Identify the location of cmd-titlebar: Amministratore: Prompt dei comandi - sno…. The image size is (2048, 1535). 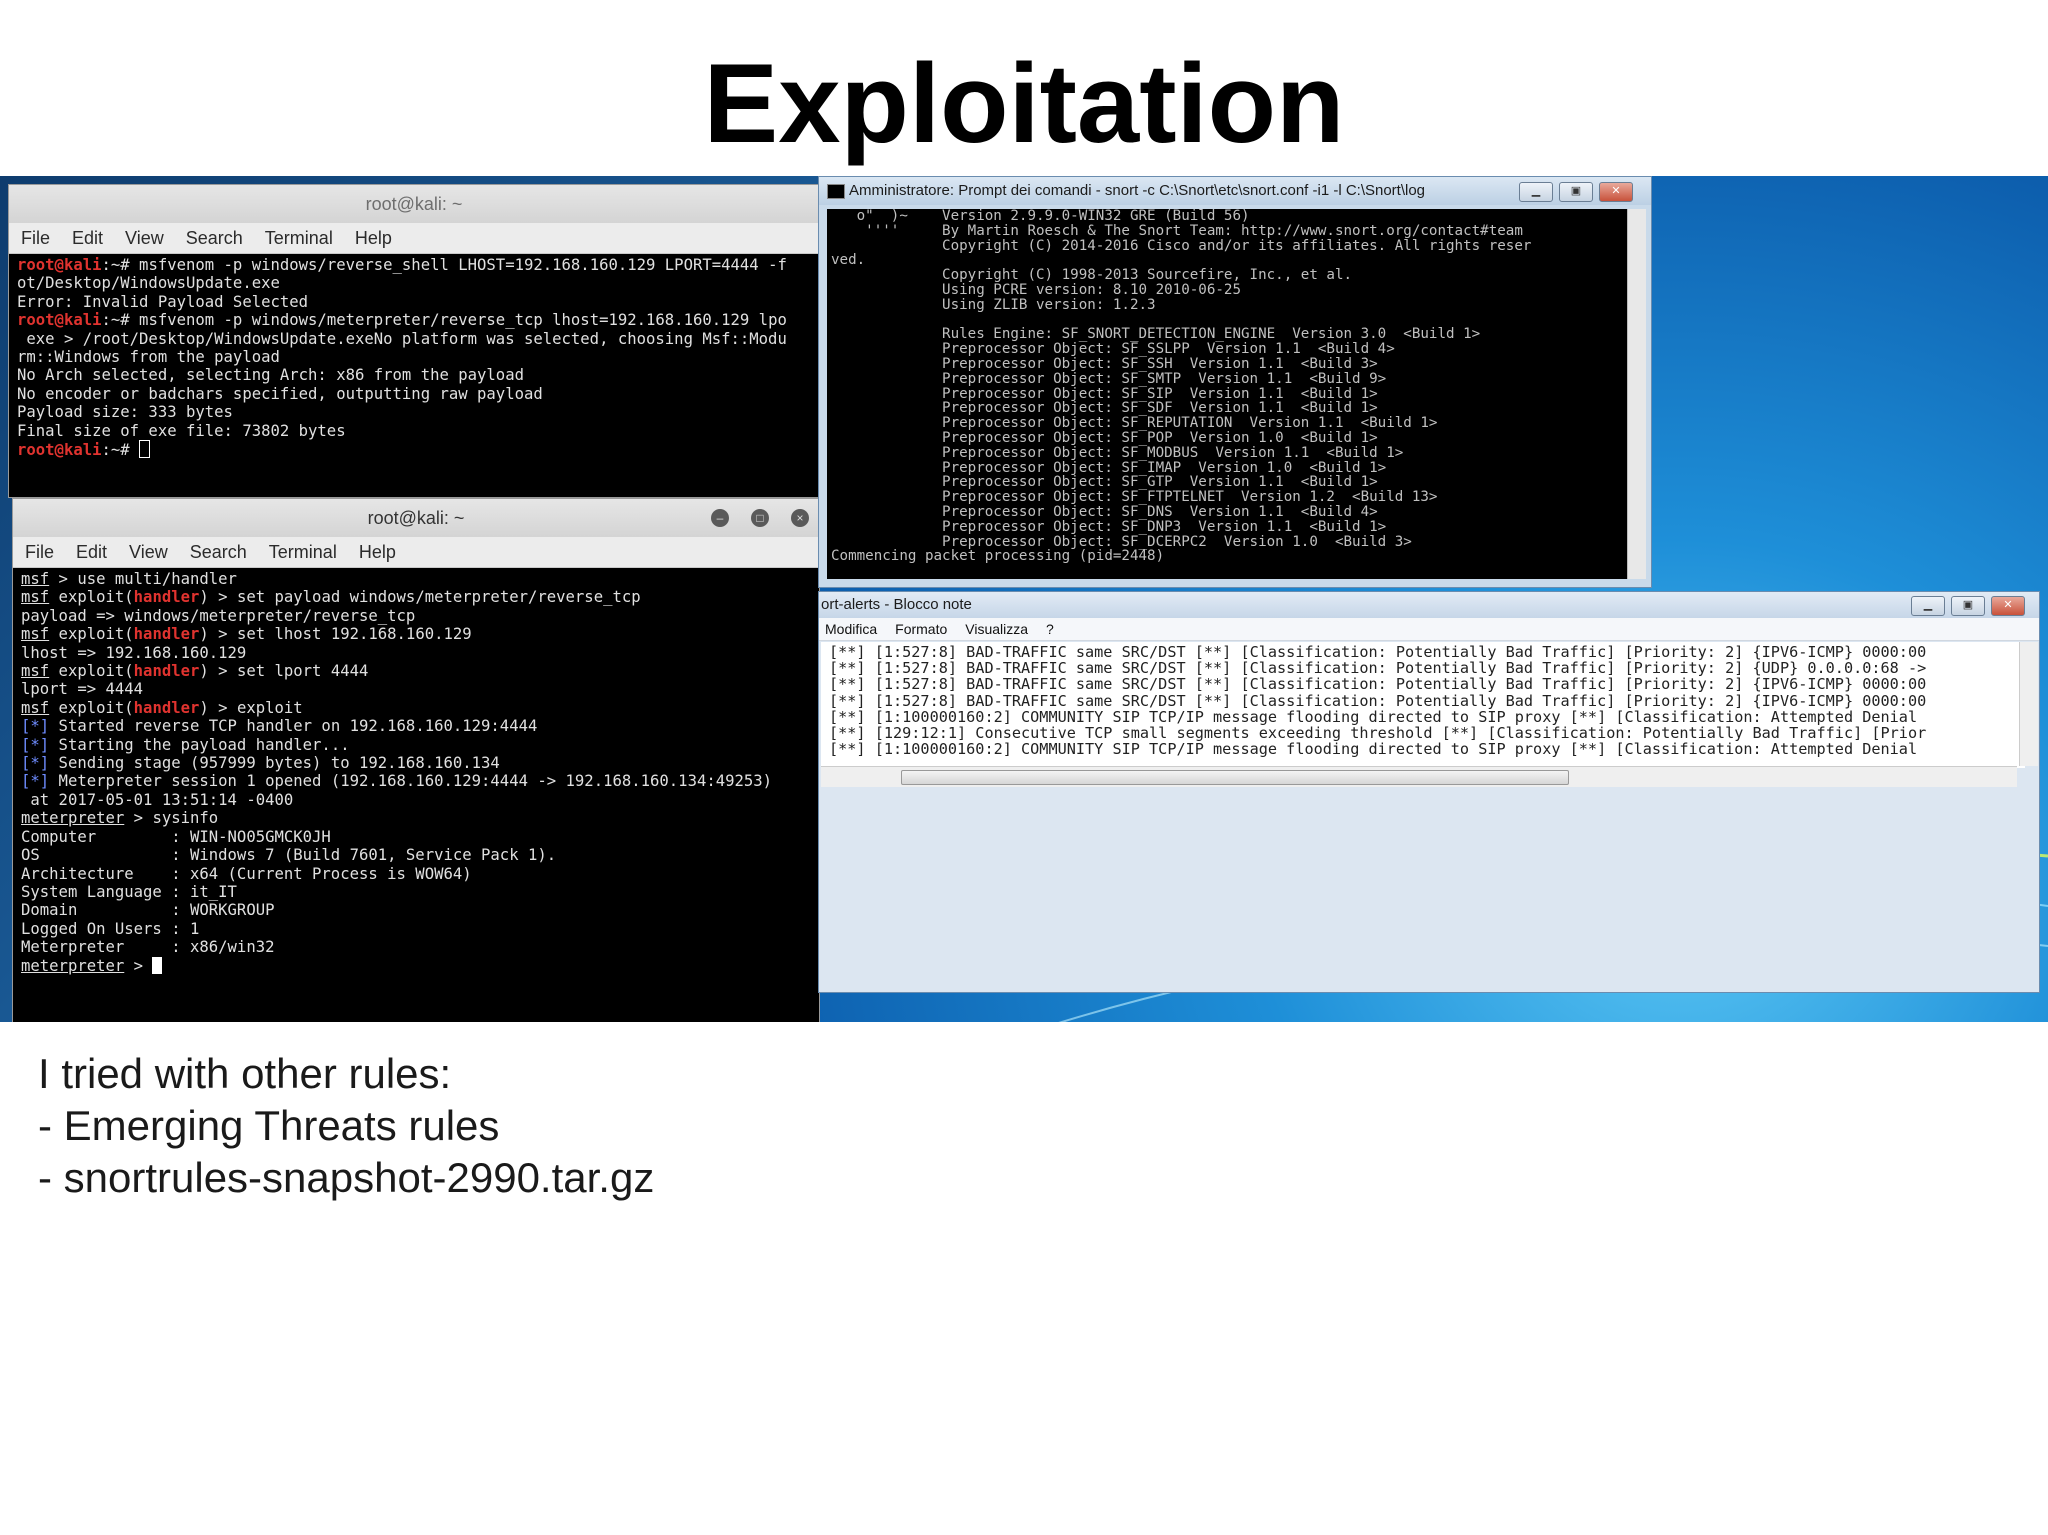
(1235, 191).